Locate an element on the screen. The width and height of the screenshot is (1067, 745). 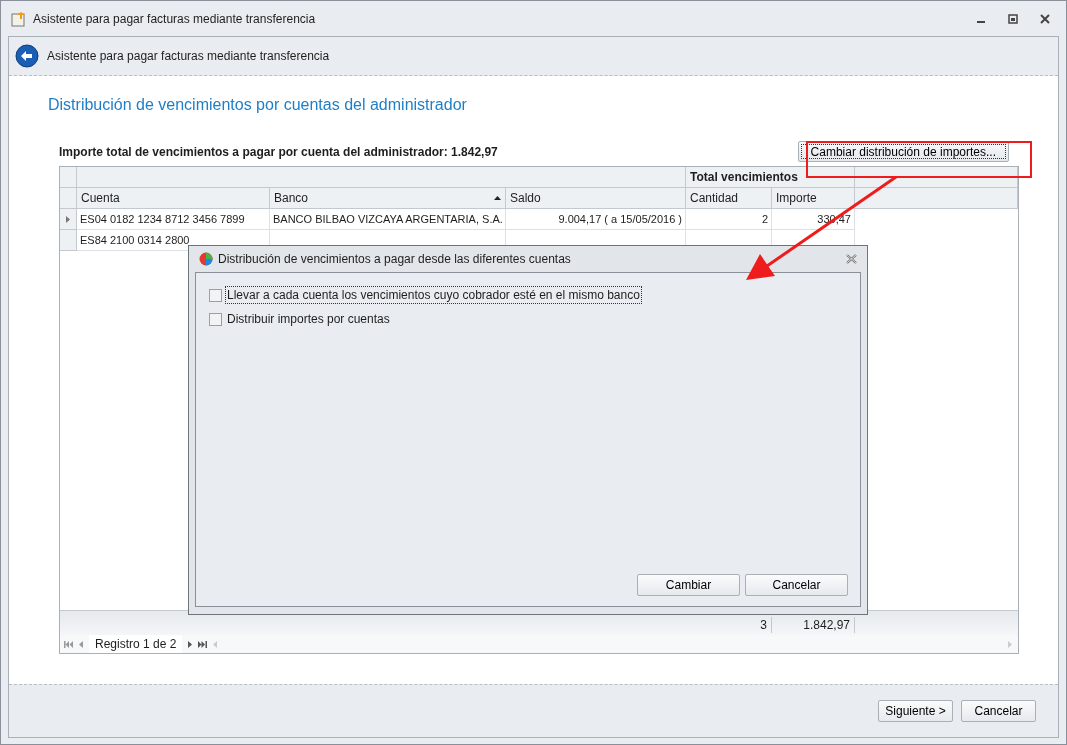
table-cell: ES04 0182 1234 8712 3456 7899 is located at coordinates (173, 219).